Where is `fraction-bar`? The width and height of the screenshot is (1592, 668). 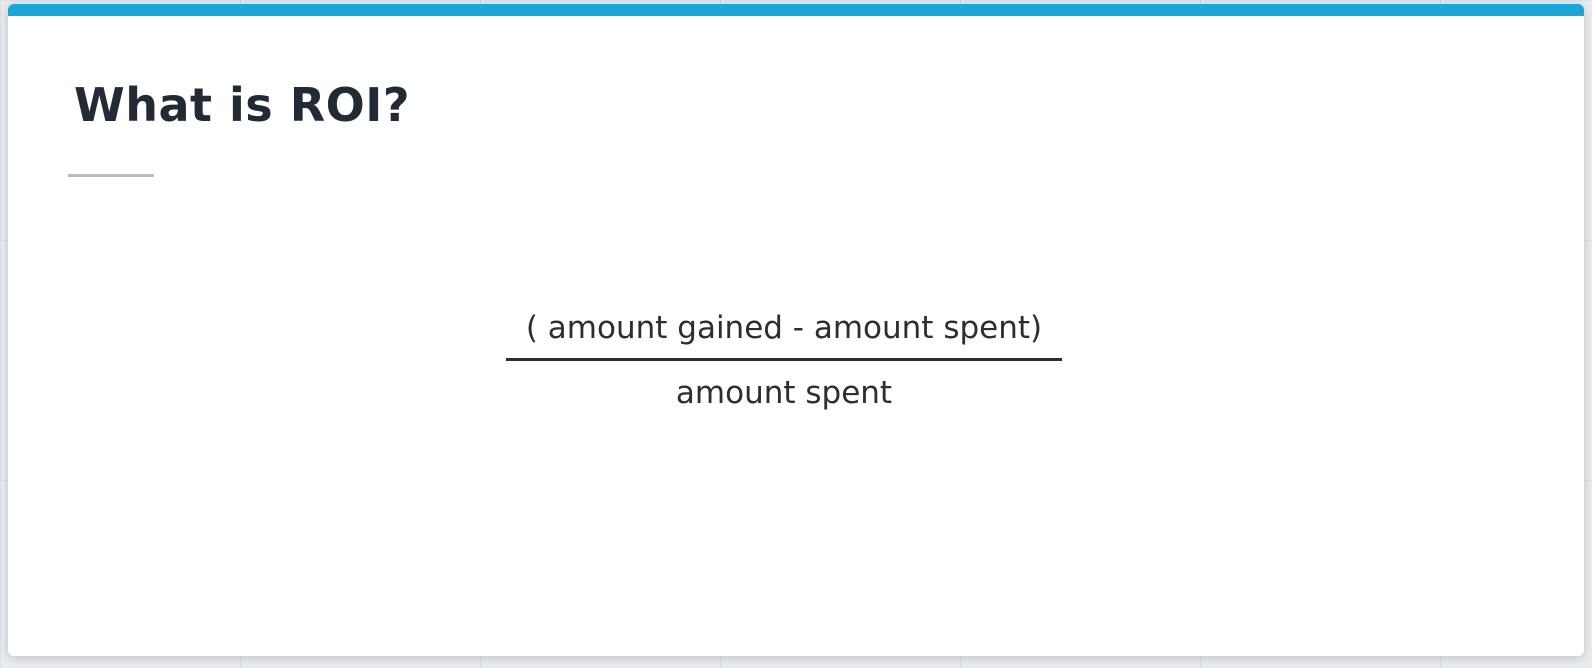 fraction-bar is located at coordinates (784, 359).